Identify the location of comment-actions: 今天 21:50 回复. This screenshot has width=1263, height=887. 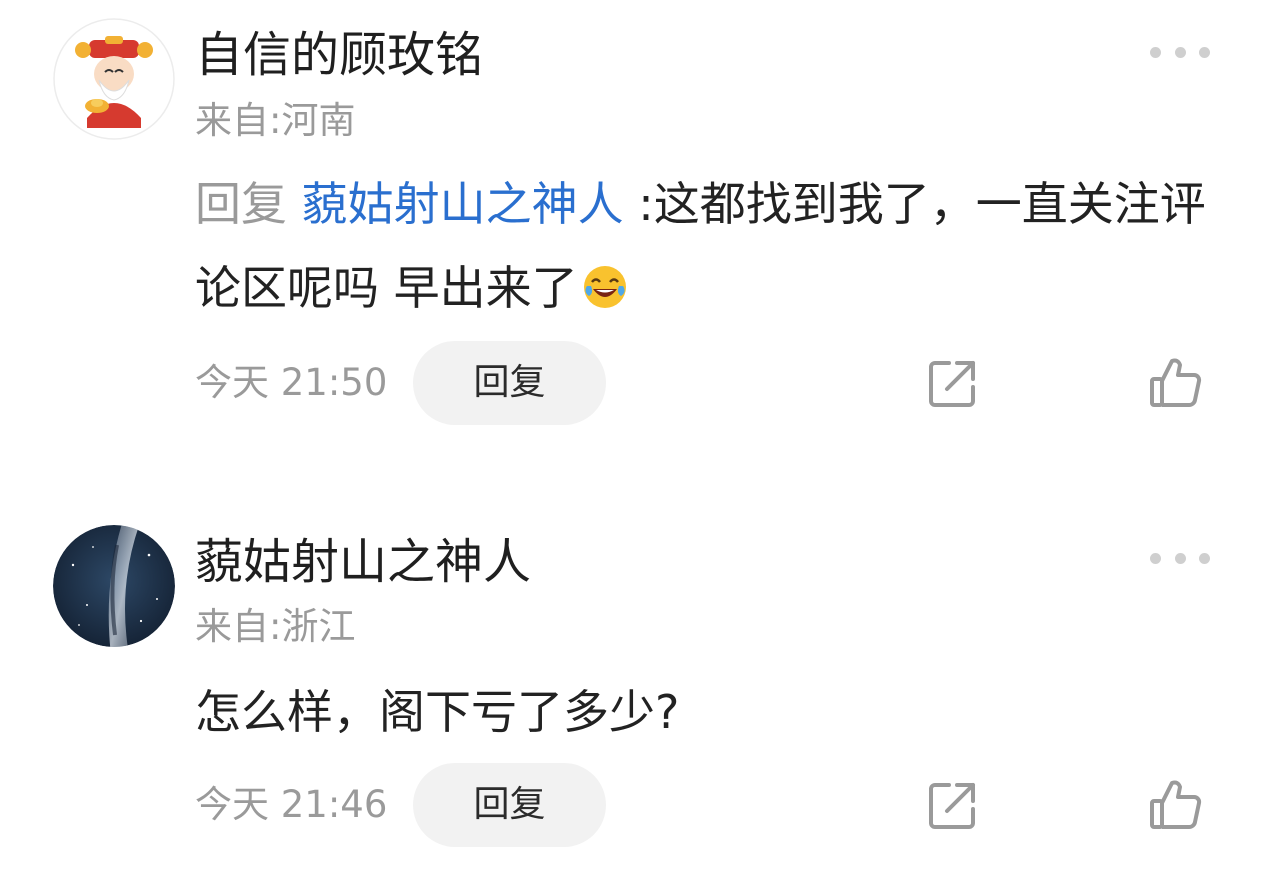
(631, 383).